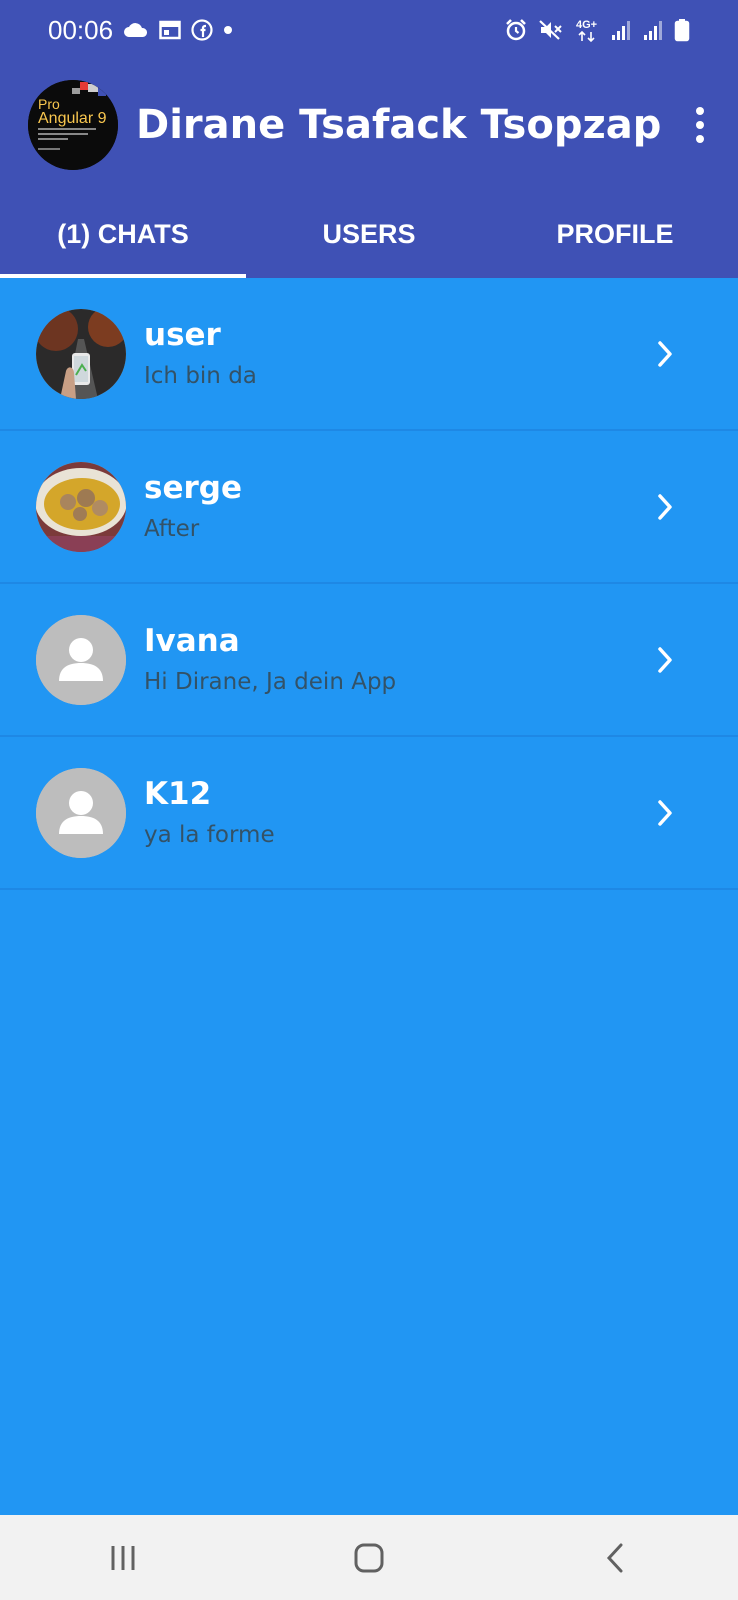 This screenshot has height=1600, width=738. Describe the element at coordinates (369, 813) in the screenshot. I see `chat-item-k12: K12 ya la forme` at that location.